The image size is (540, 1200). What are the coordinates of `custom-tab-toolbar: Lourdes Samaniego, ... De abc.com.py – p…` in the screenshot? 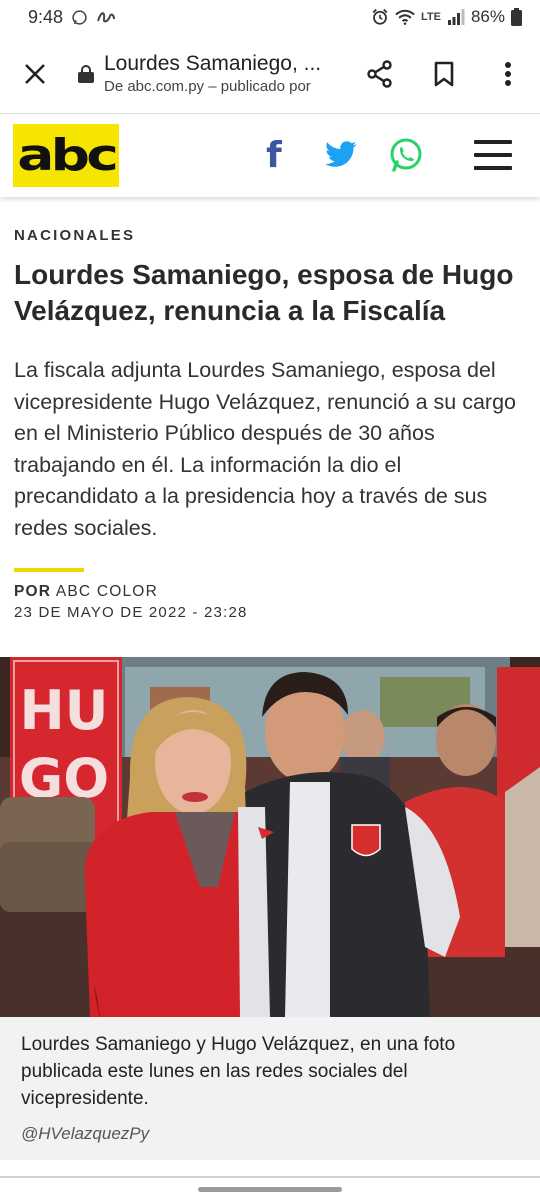 It's located at (270, 74).